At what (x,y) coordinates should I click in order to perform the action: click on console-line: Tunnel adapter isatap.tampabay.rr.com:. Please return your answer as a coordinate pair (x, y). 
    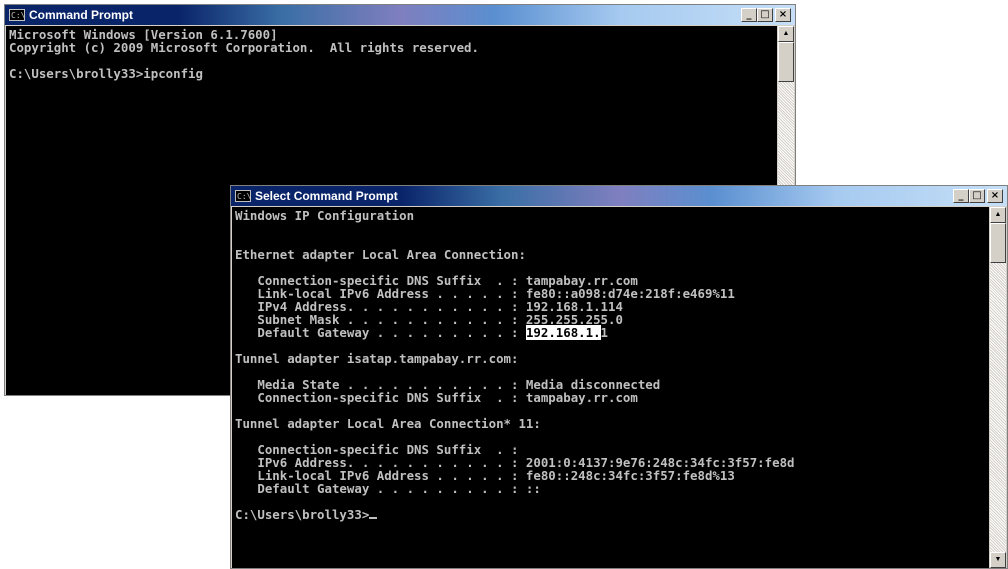
    Looking at the image, I should click on (377, 358).